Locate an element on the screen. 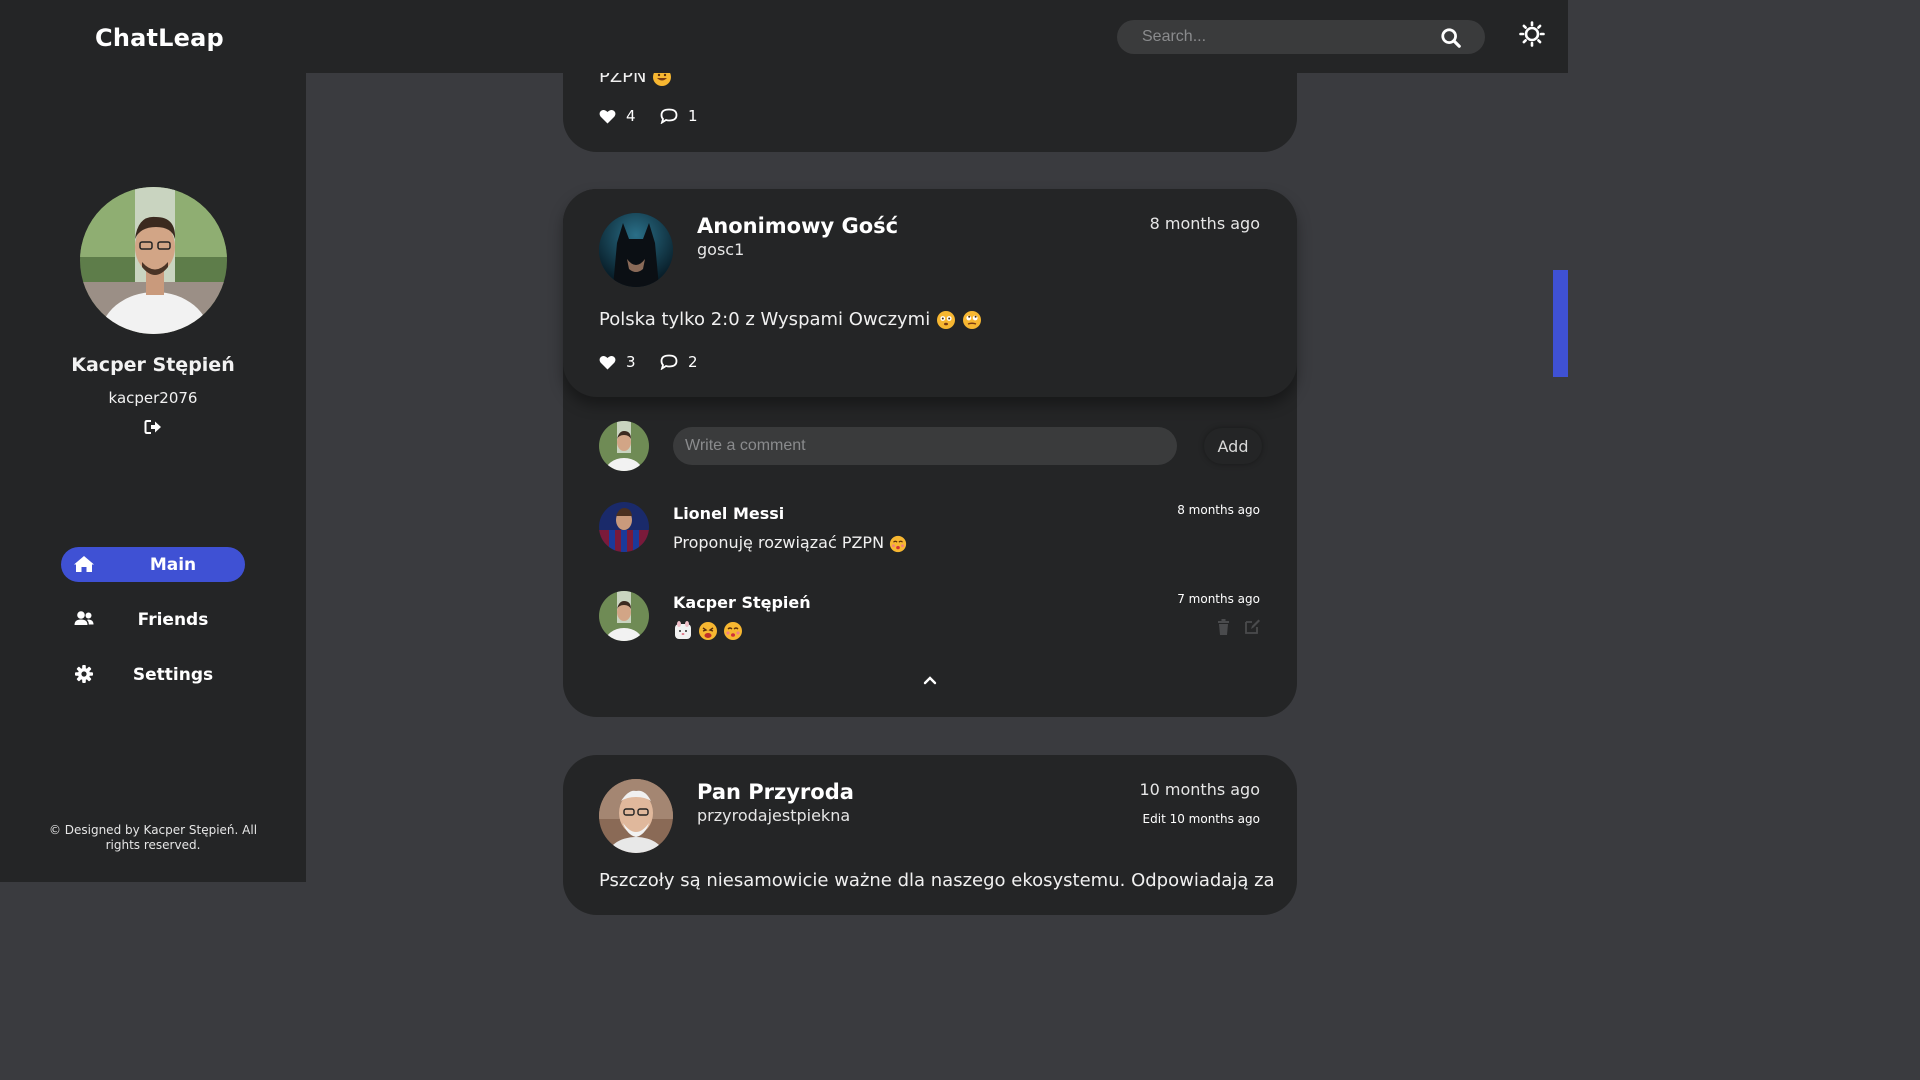 The width and height of the screenshot is (1920, 1080). trash-icon is located at coordinates (1223, 627).